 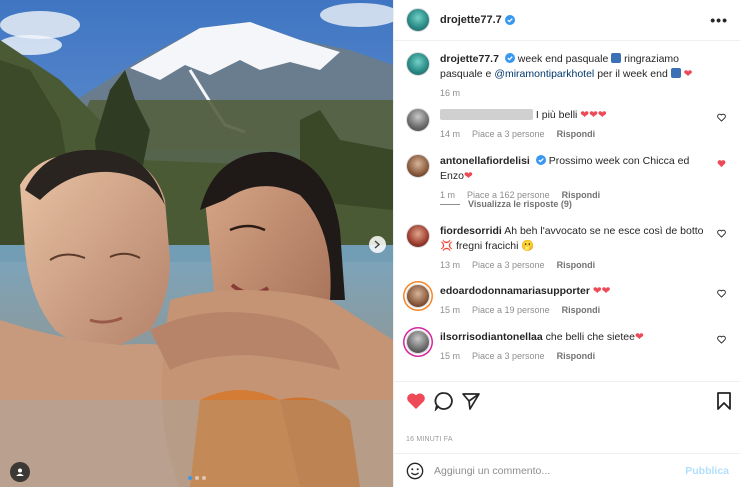 What do you see at coordinates (707, 471) in the screenshot?
I see `publish-button: Pubblica` at bounding box center [707, 471].